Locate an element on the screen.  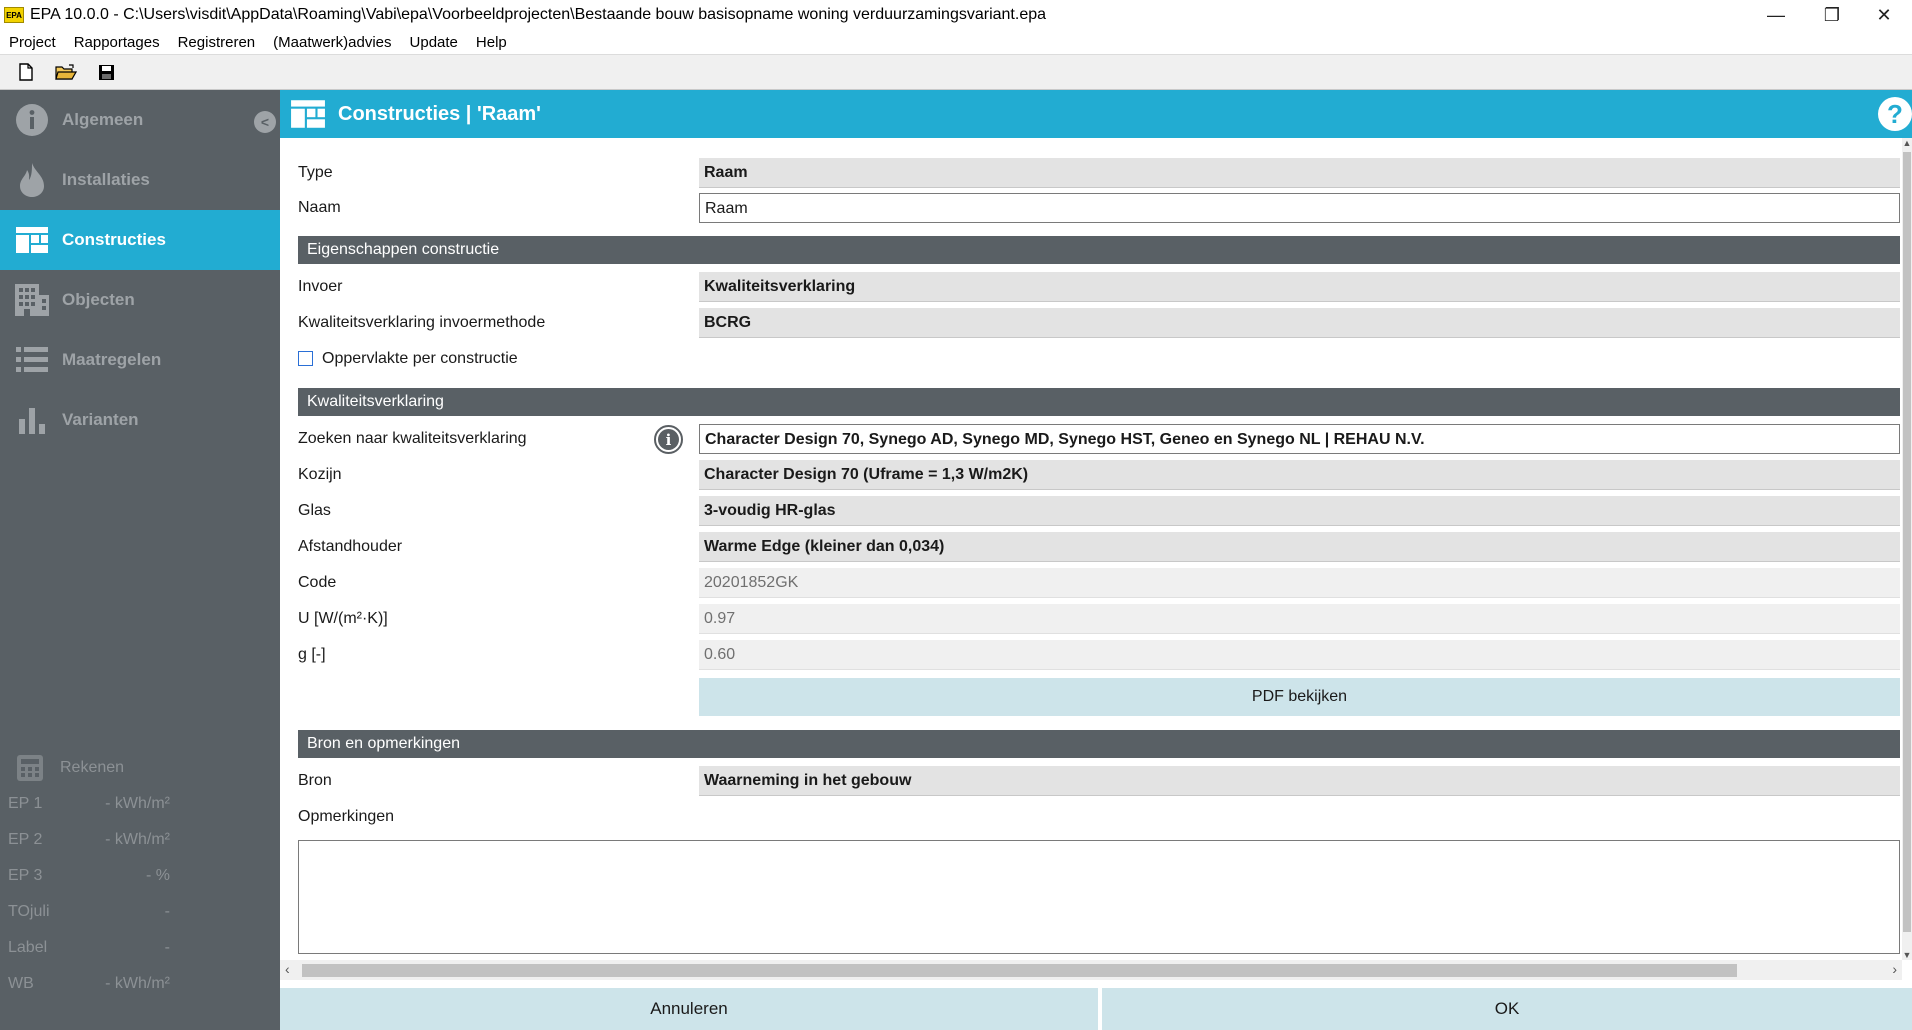
sidebar-item-installaties: Installaties is located at coordinates (140, 180).